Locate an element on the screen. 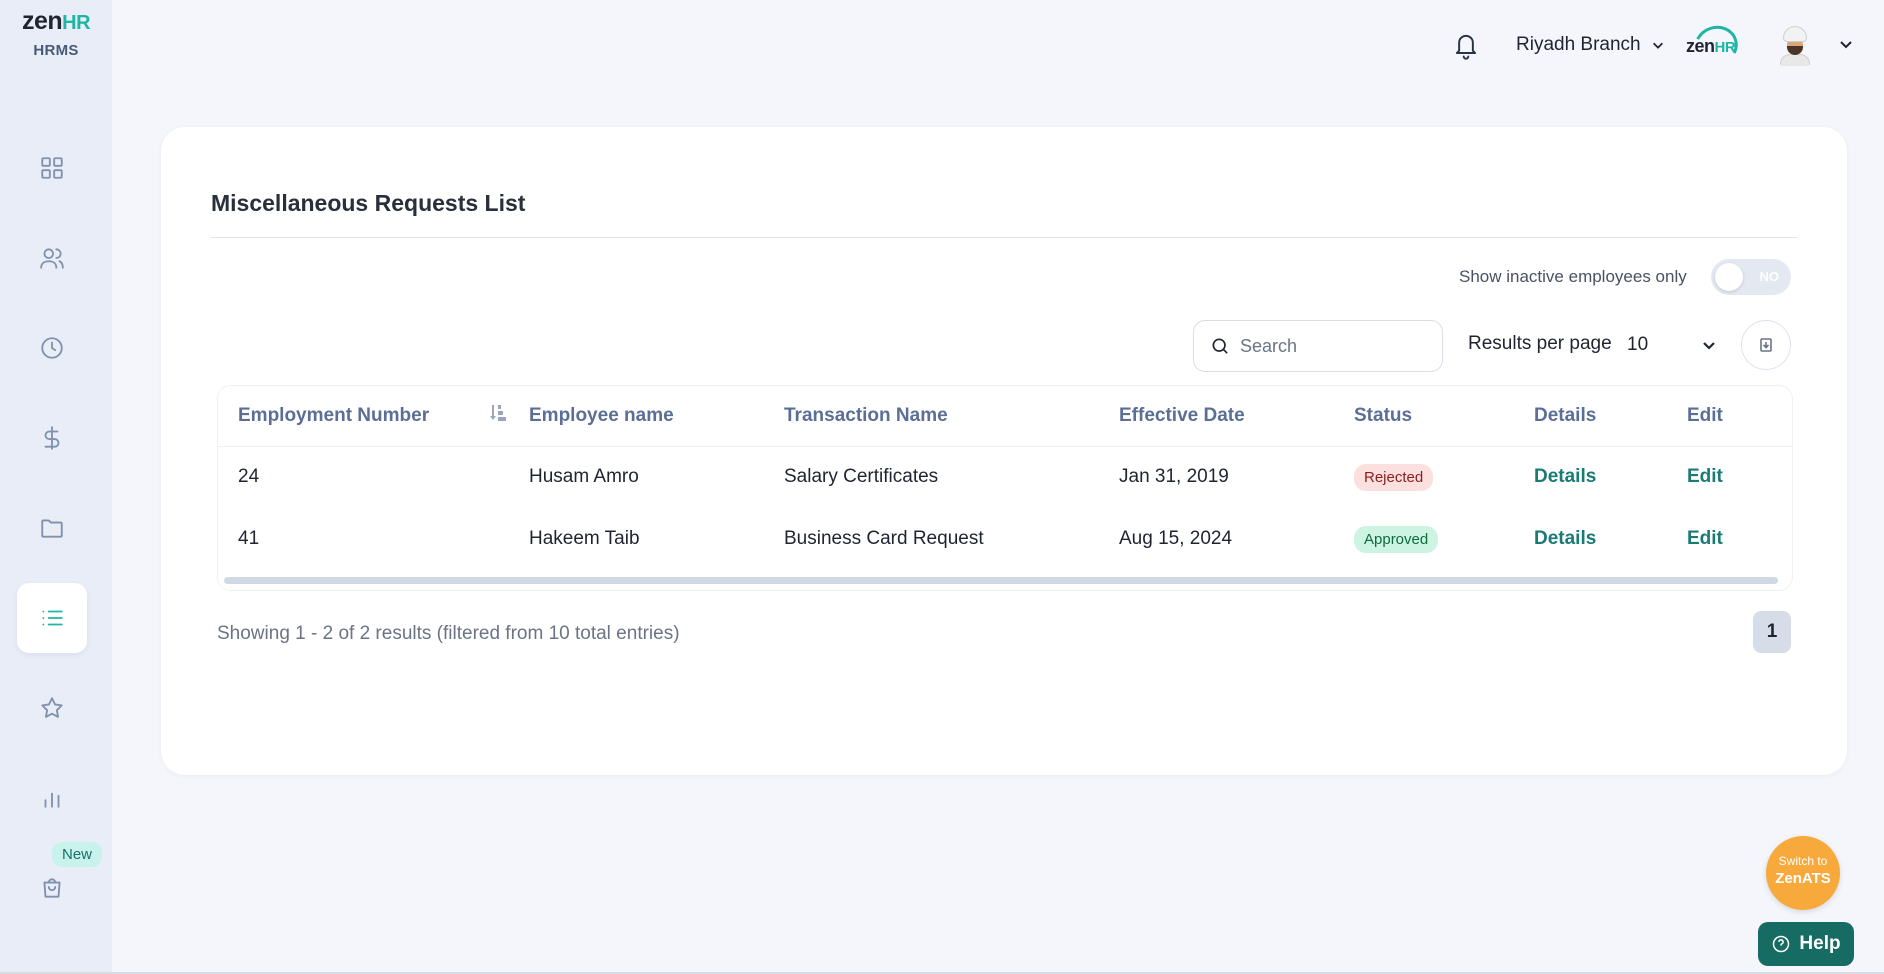 The image size is (1884, 974). download-icon is located at coordinates (1766, 345).